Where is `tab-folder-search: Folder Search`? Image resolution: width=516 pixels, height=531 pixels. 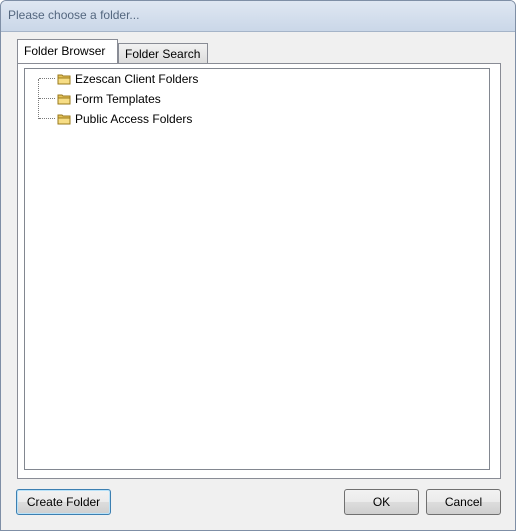 tab-folder-search: Folder Search is located at coordinates (163, 53).